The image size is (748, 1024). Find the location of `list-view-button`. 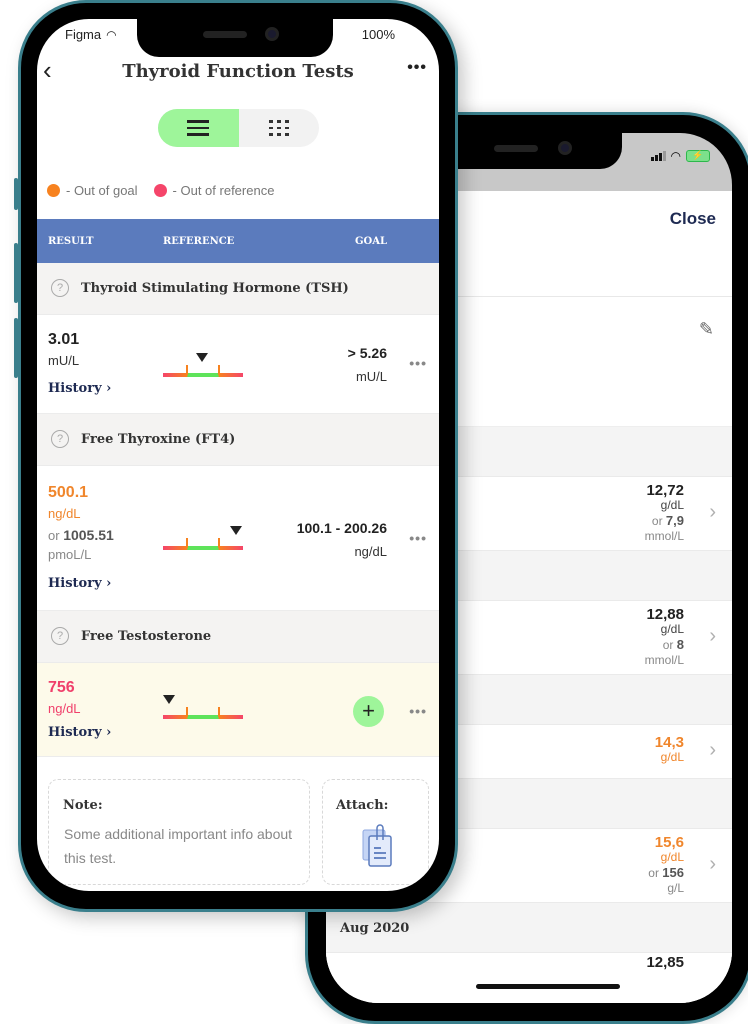

list-view-button is located at coordinates (198, 128).